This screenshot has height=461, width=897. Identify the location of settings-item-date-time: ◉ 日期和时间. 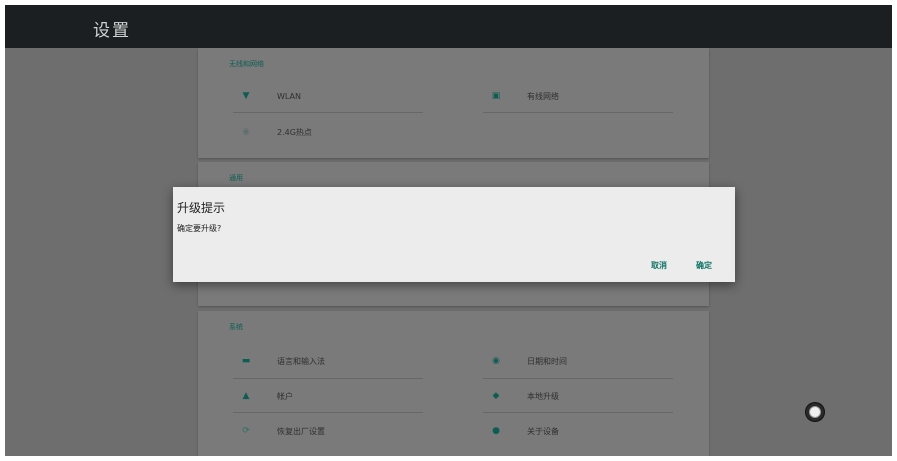
(525, 361).